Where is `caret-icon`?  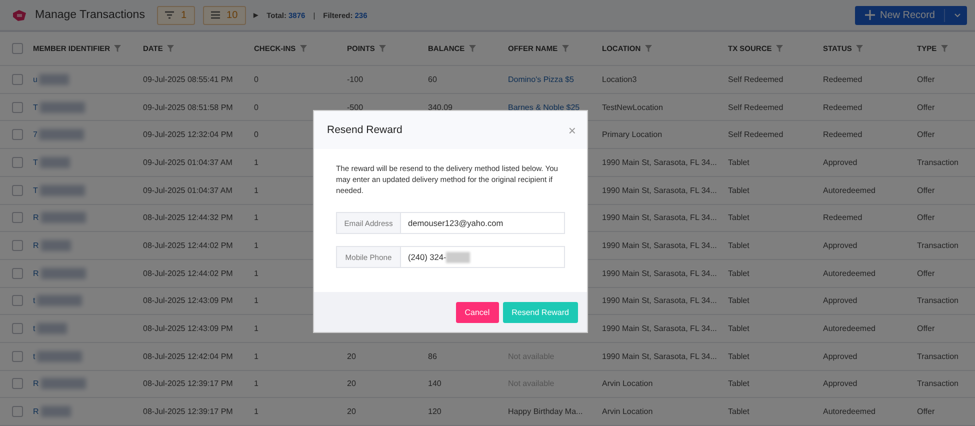 caret-icon is located at coordinates (957, 15).